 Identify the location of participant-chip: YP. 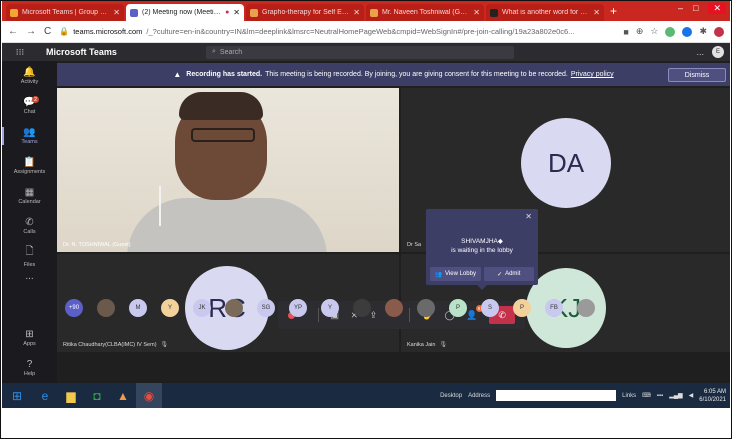
(298, 307).